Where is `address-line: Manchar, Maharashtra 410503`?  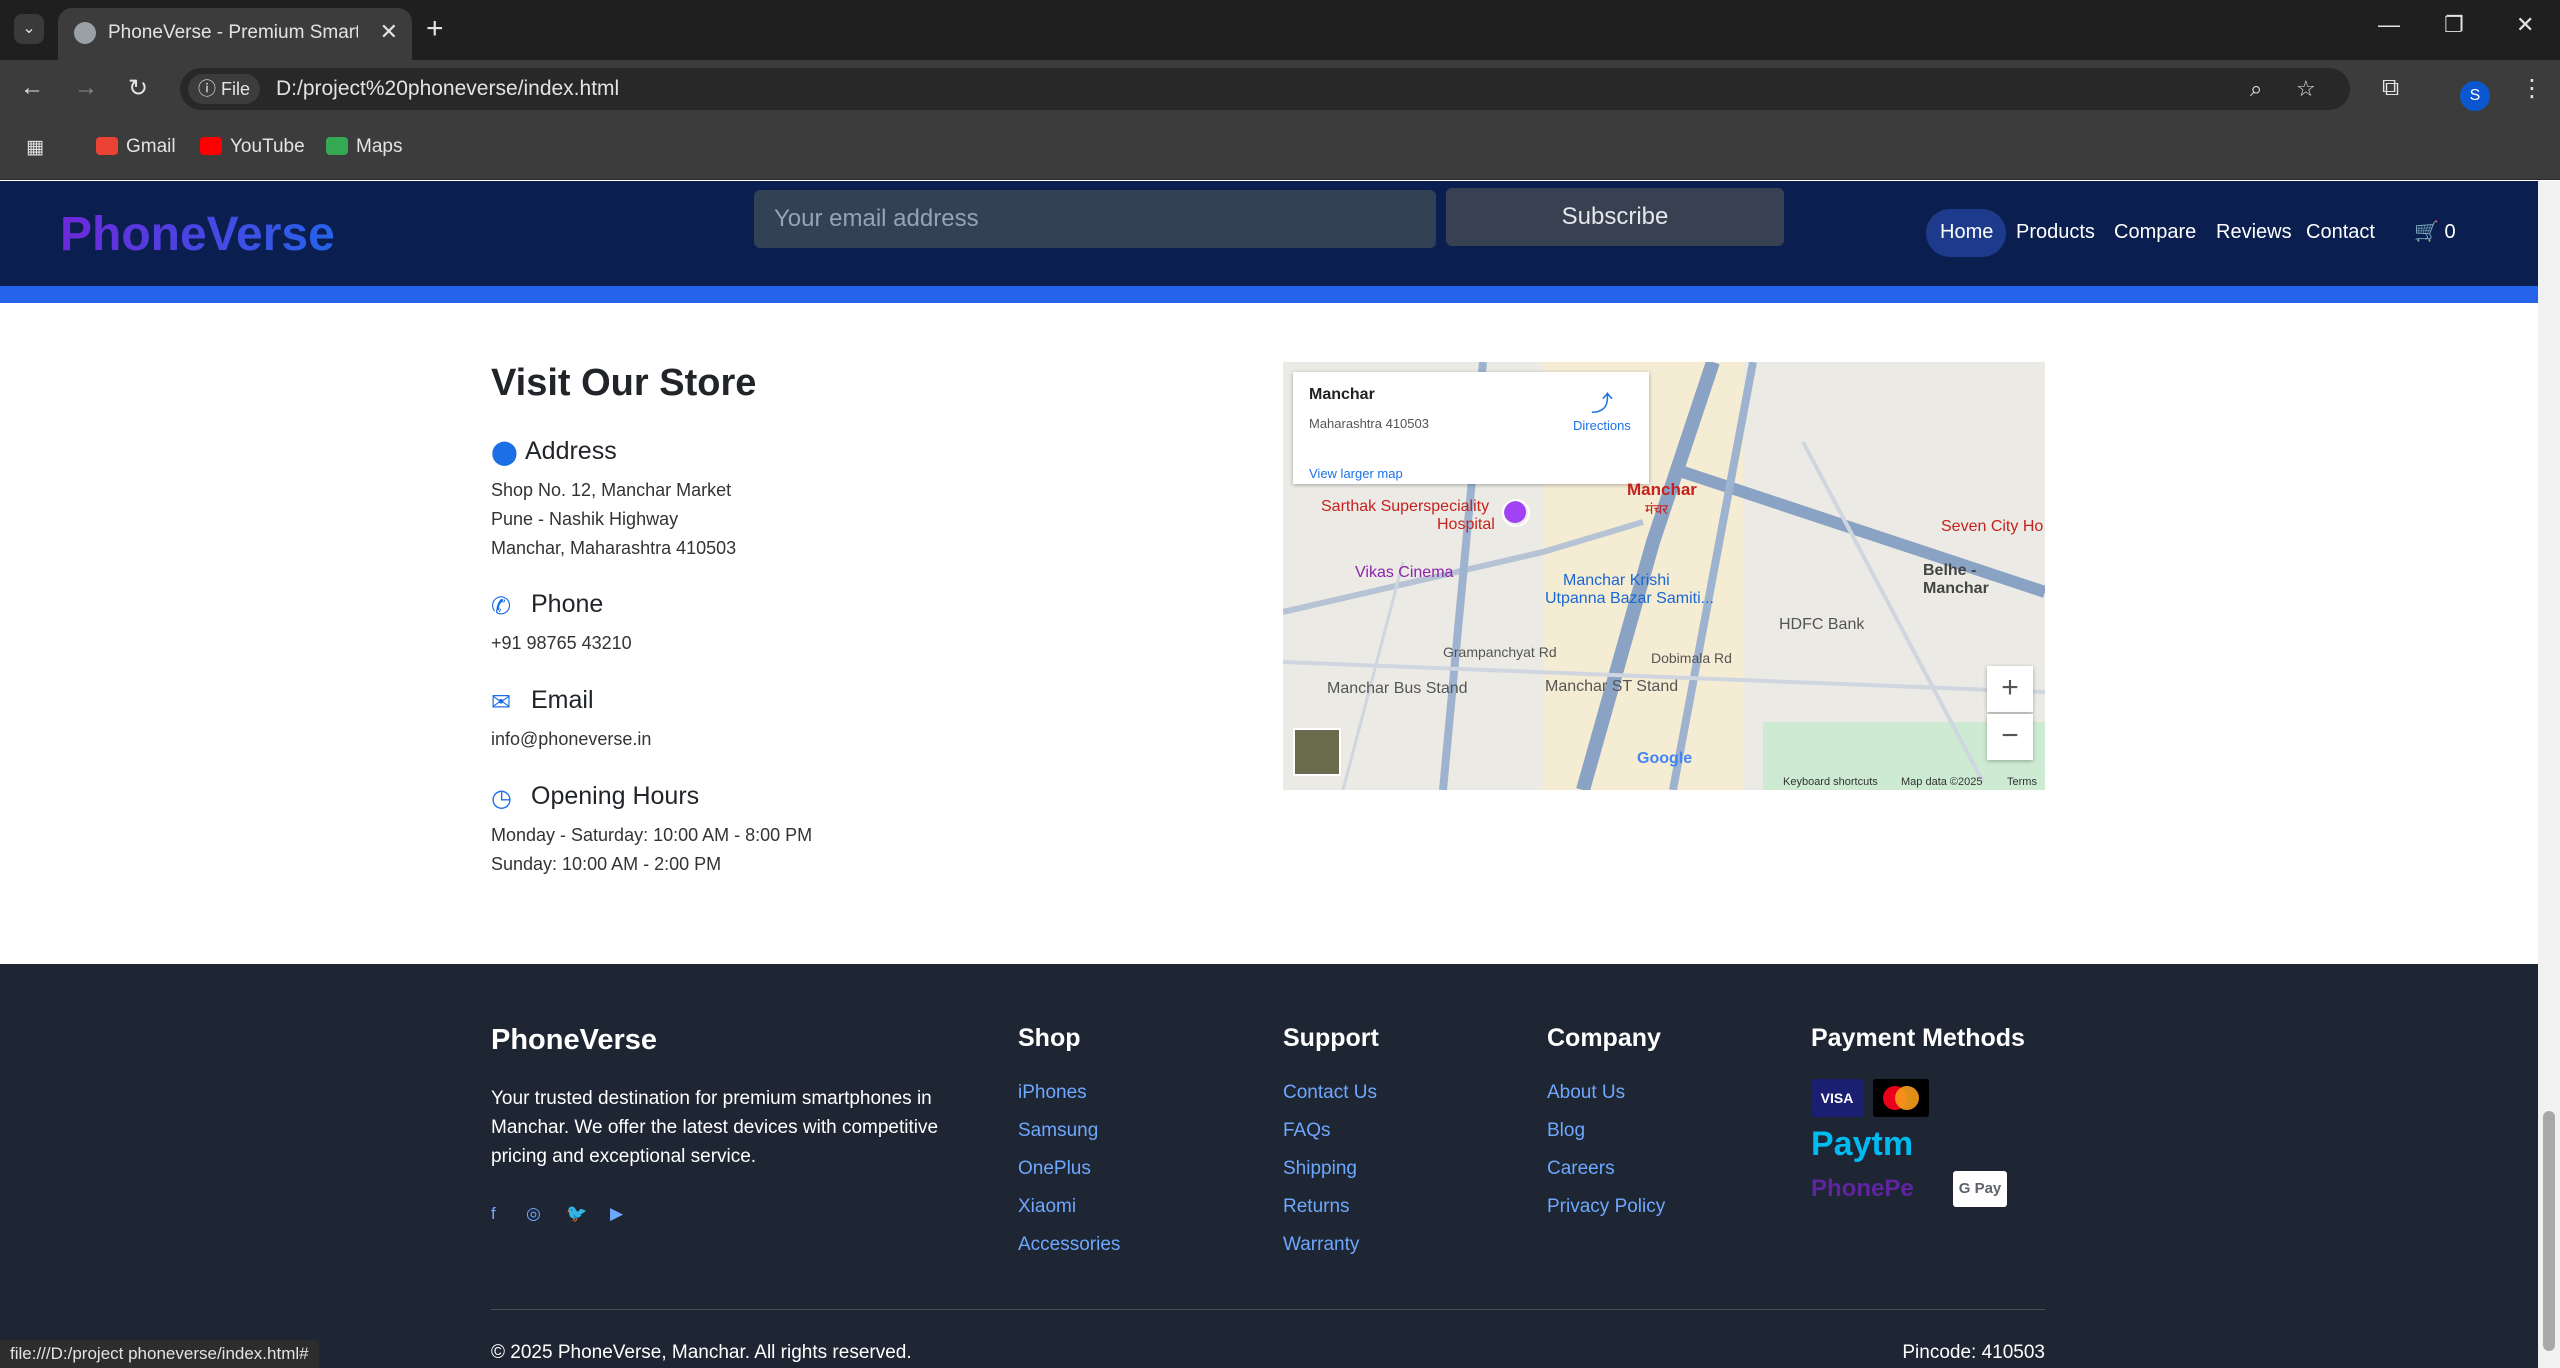 address-line: Manchar, Maharashtra 410503 is located at coordinates (614, 548).